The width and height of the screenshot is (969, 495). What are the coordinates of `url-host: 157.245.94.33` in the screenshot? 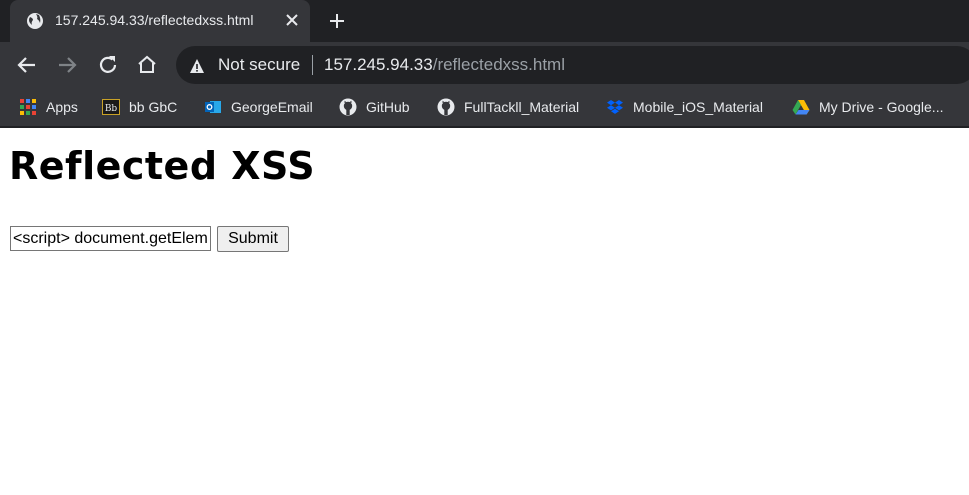 It's located at (378, 64).